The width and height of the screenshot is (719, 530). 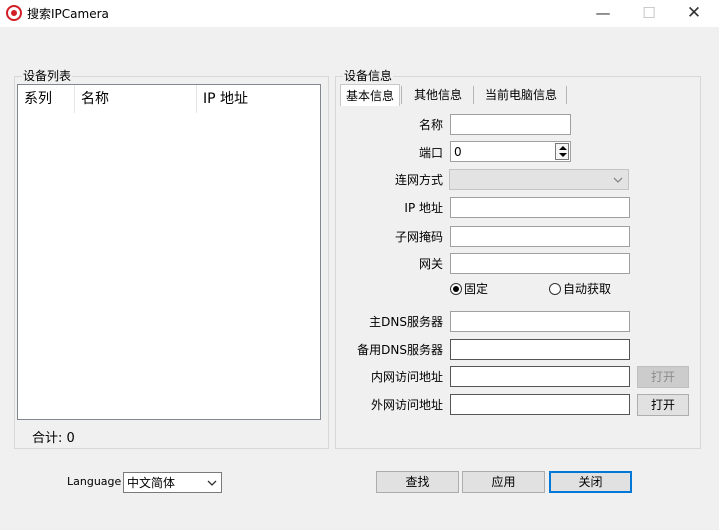 What do you see at coordinates (46, 99) in the screenshot?
I see `column-header-series: 系列` at bounding box center [46, 99].